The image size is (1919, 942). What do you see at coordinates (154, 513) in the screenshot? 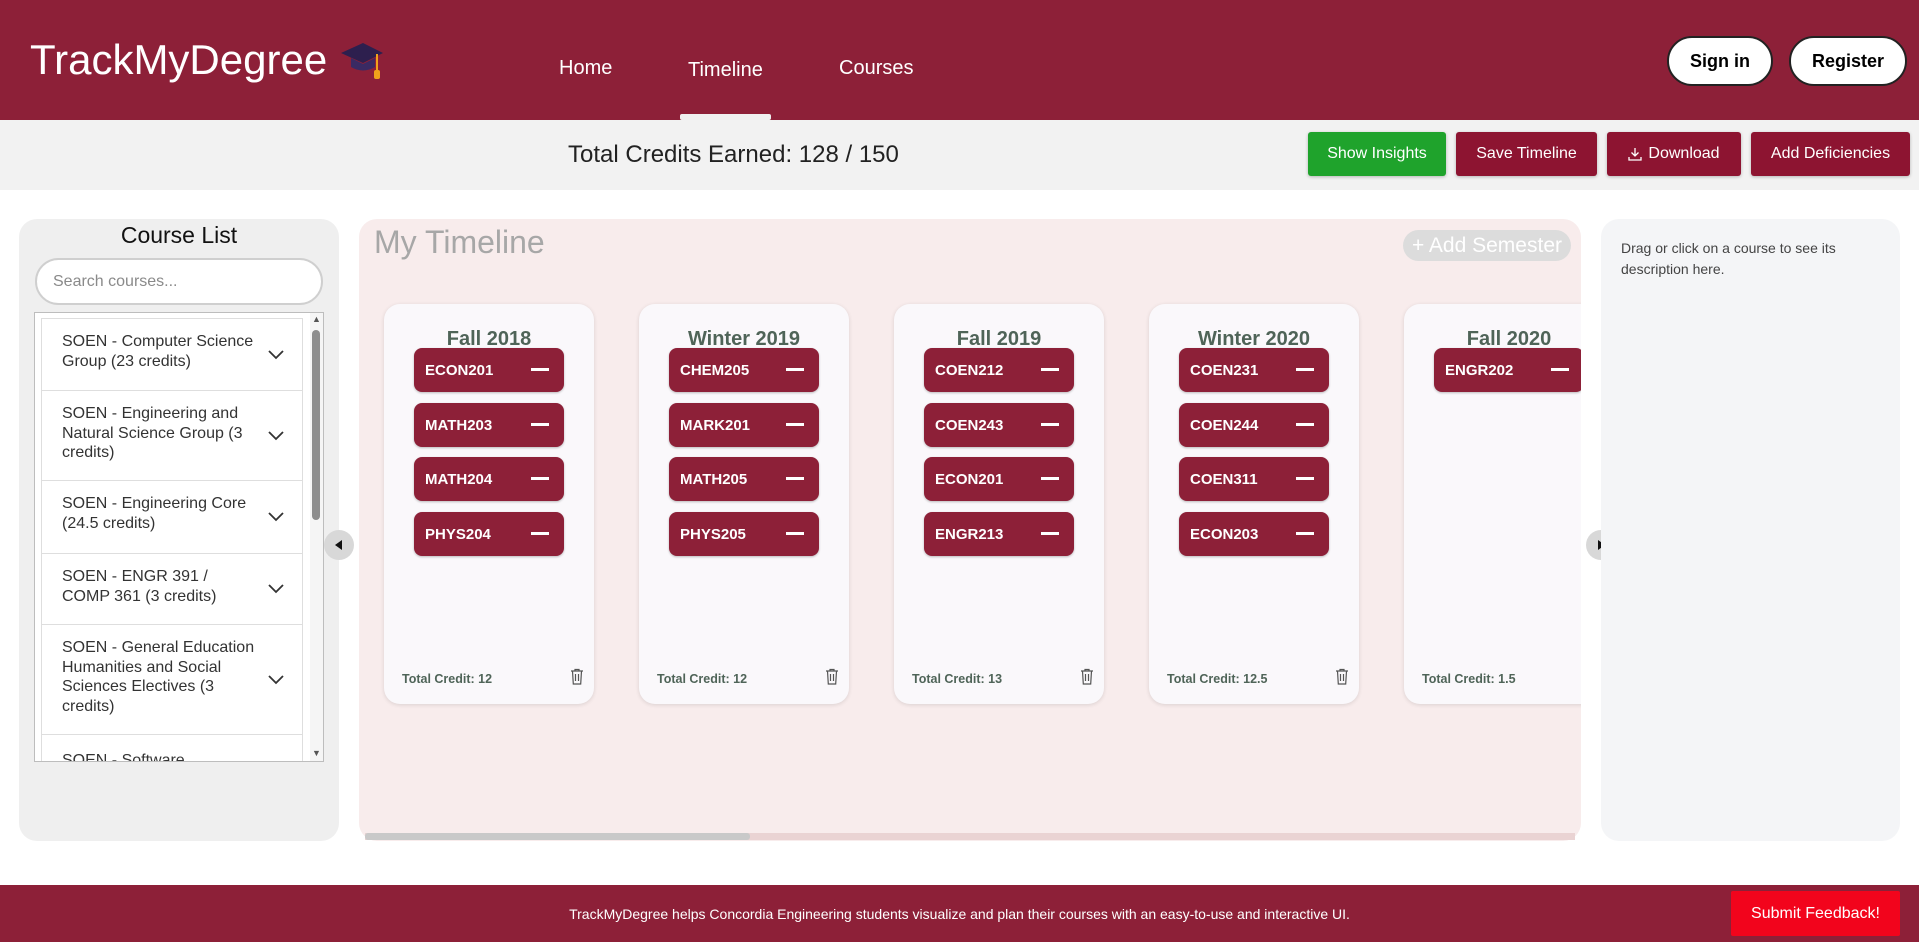
I see `course-group-label: SOEN - Engineering Core (24.5 credits)` at bounding box center [154, 513].